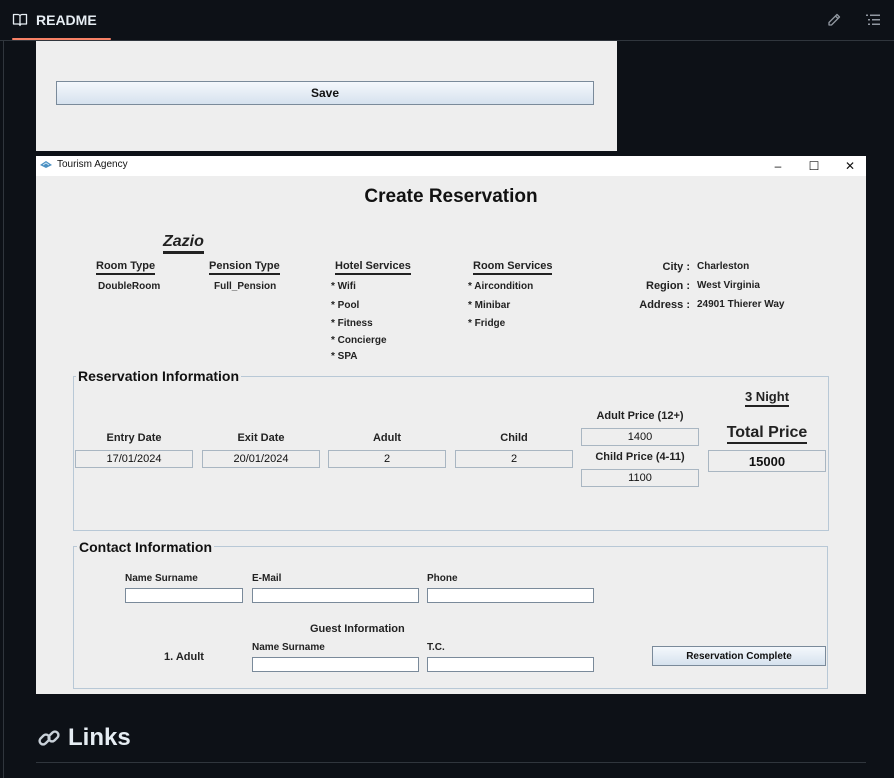 Image resolution: width=894 pixels, height=778 pixels. I want to click on room-type-value: DoubleRoom, so click(129, 286).